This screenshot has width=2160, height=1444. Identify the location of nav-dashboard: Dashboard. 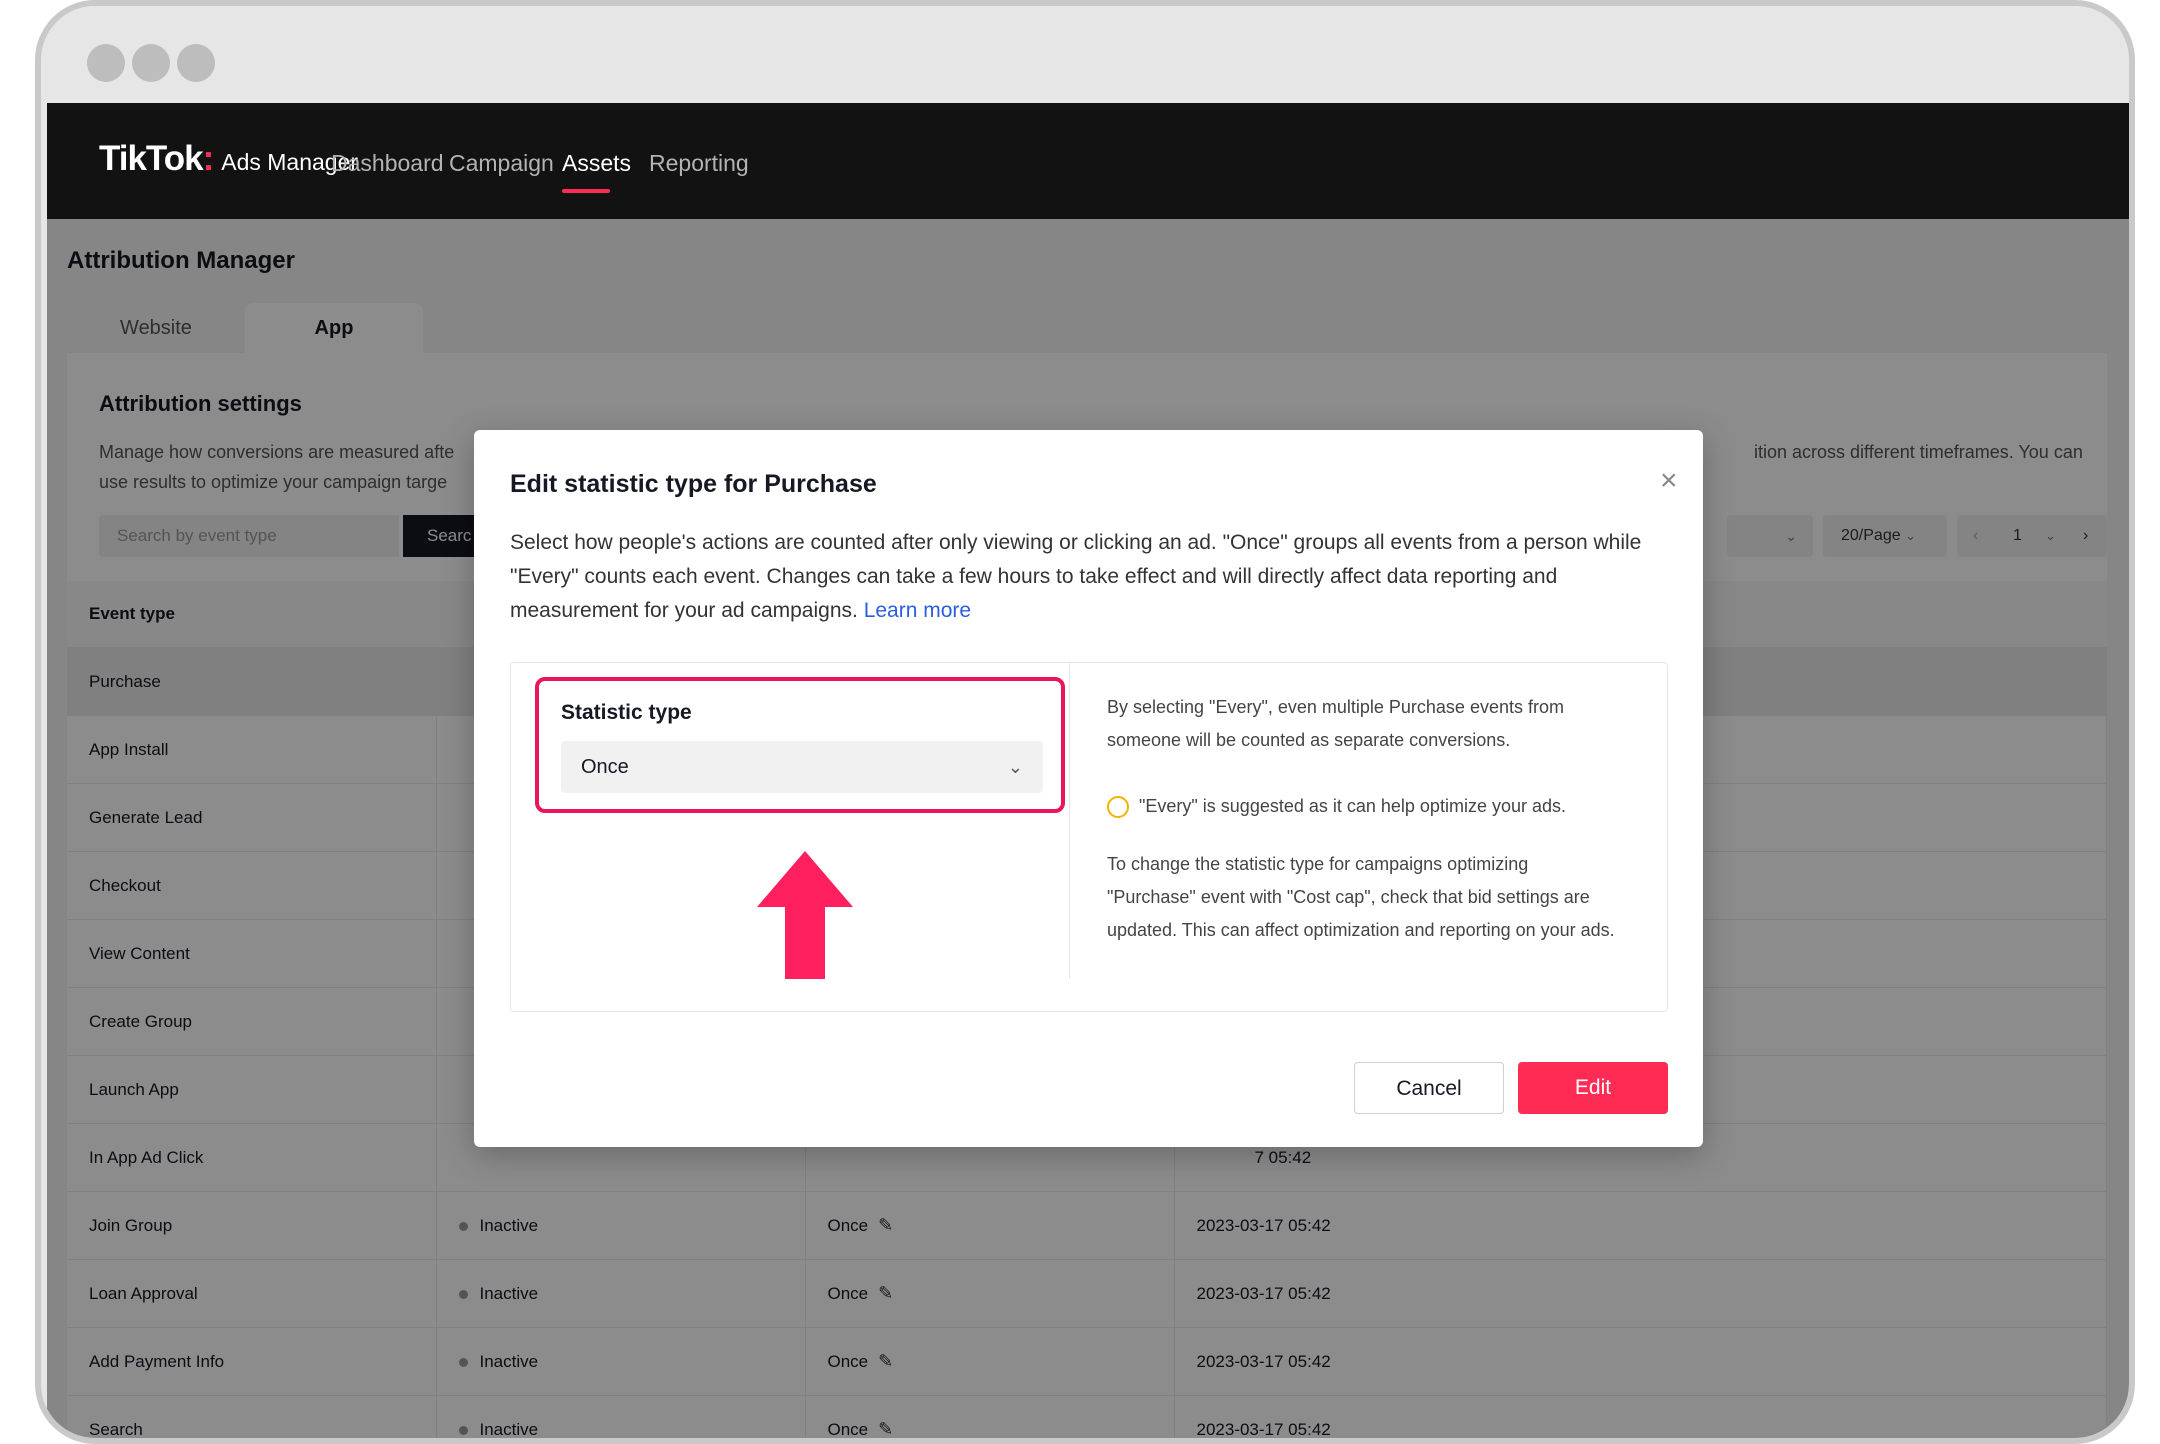
(387, 163).